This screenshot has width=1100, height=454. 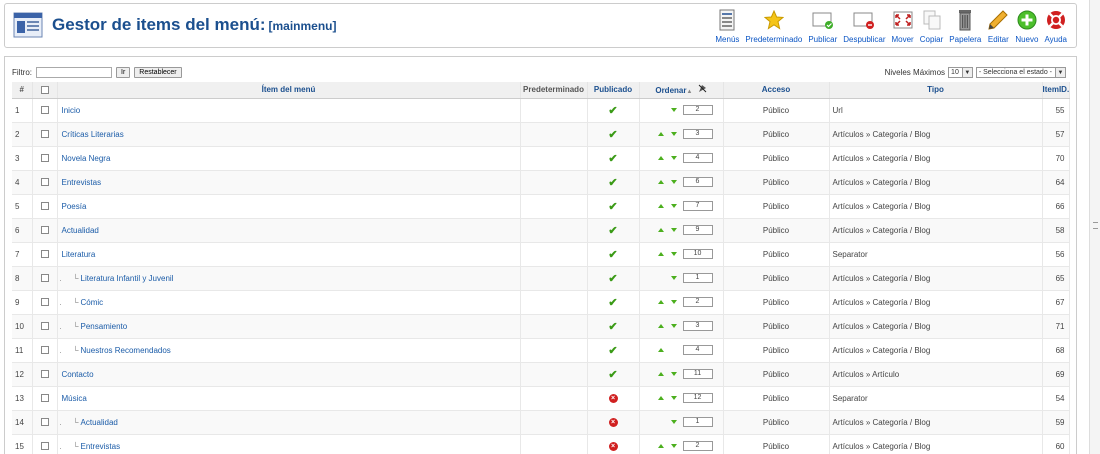 What do you see at coordinates (936, 90) in the screenshot?
I see `col-header-type: Tipo` at bounding box center [936, 90].